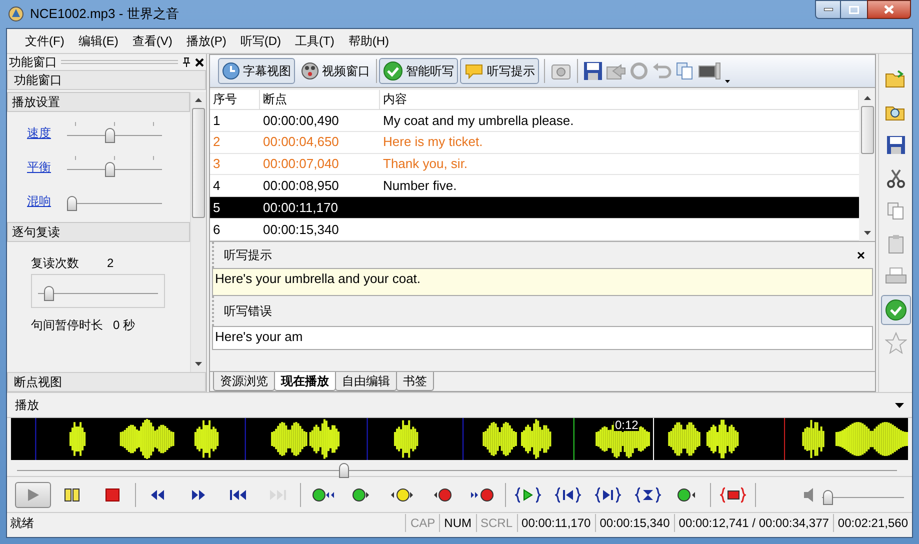  Describe the element at coordinates (41, 167) in the screenshot. I see `slider-label: 平衡` at that location.